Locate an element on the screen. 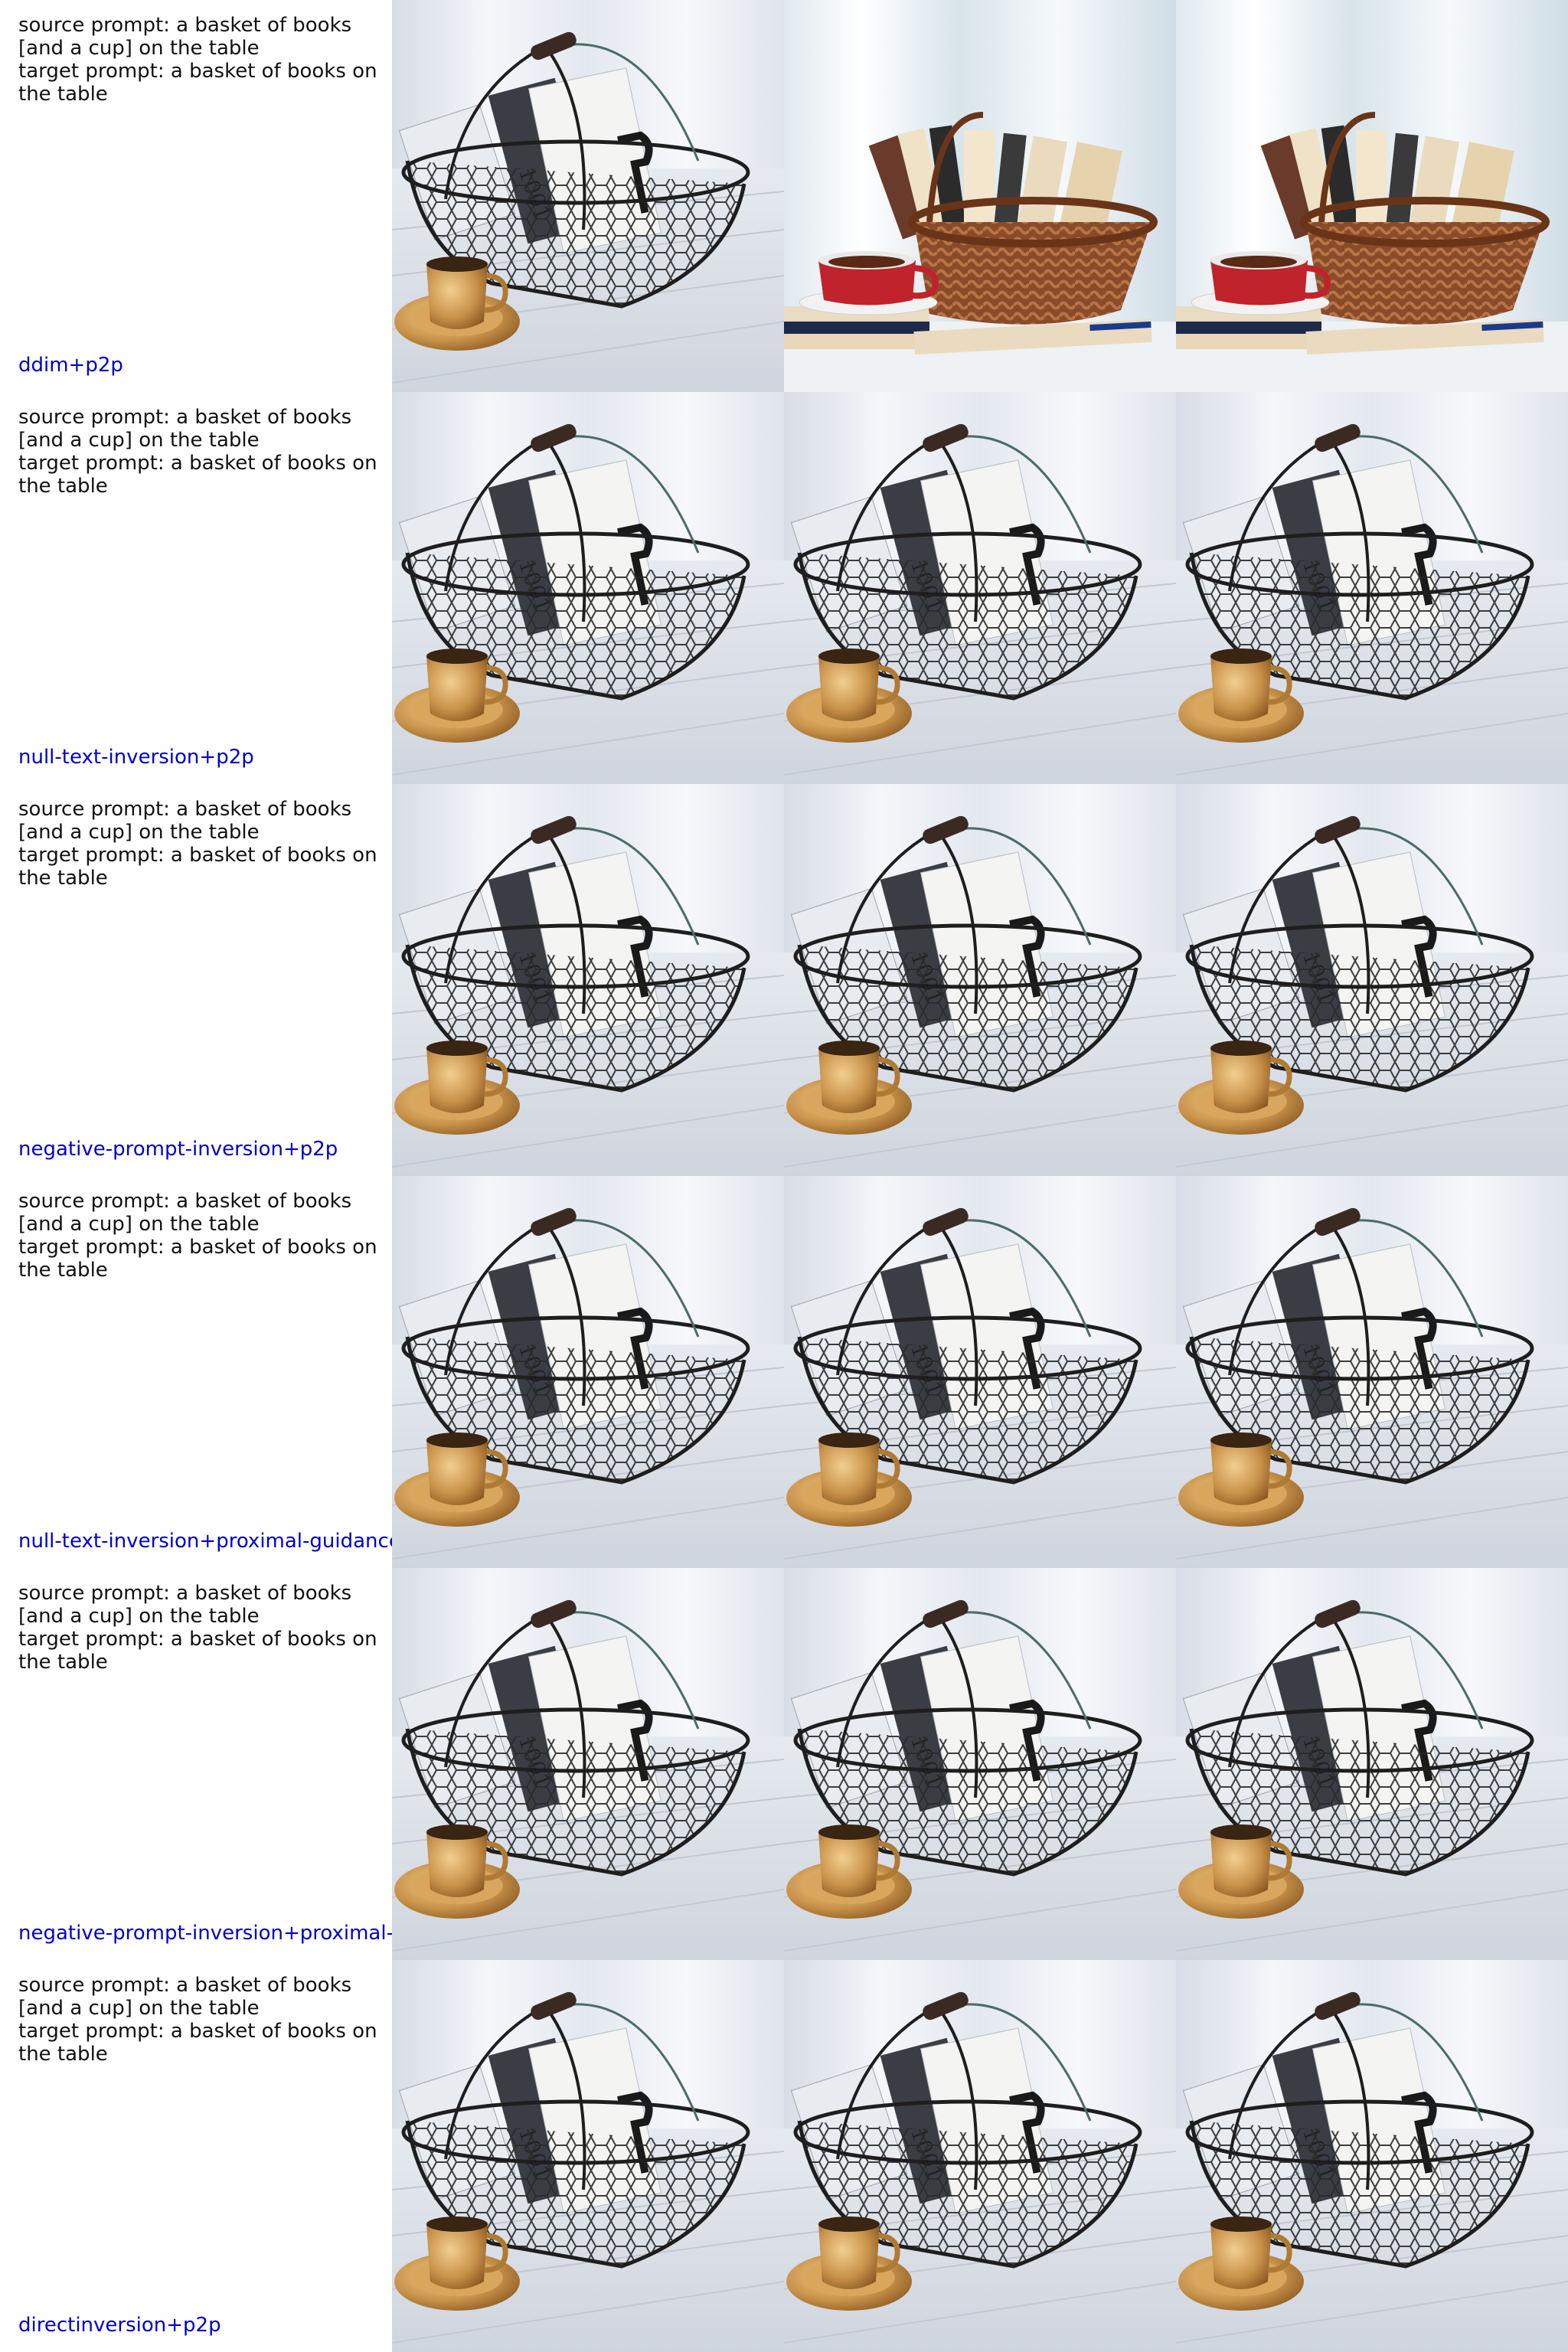  method-label: null-text-inversion+proximal-guidance is located at coordinates (205, 1541).